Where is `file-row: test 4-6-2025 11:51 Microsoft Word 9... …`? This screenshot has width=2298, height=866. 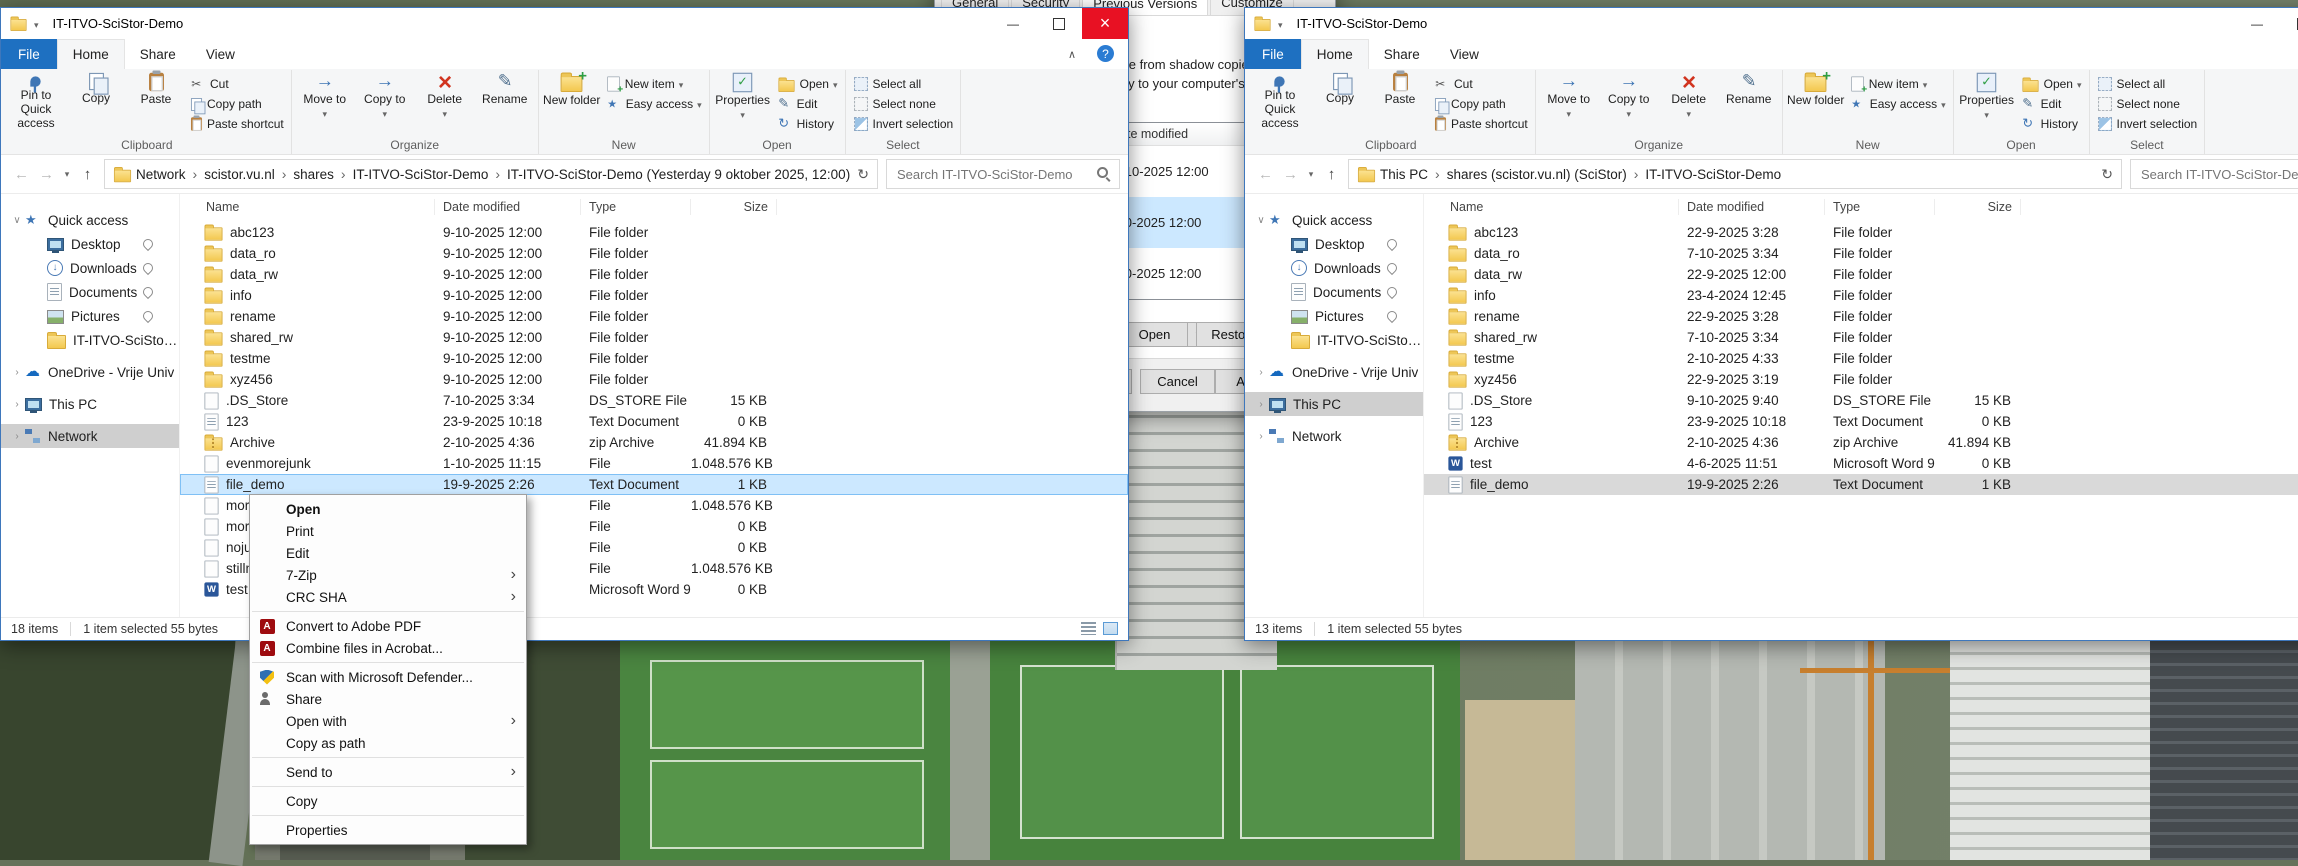
file-row: test 4-6-2025 11:51 Microsoft Word 9... … is located at coordinates (1861, 463).